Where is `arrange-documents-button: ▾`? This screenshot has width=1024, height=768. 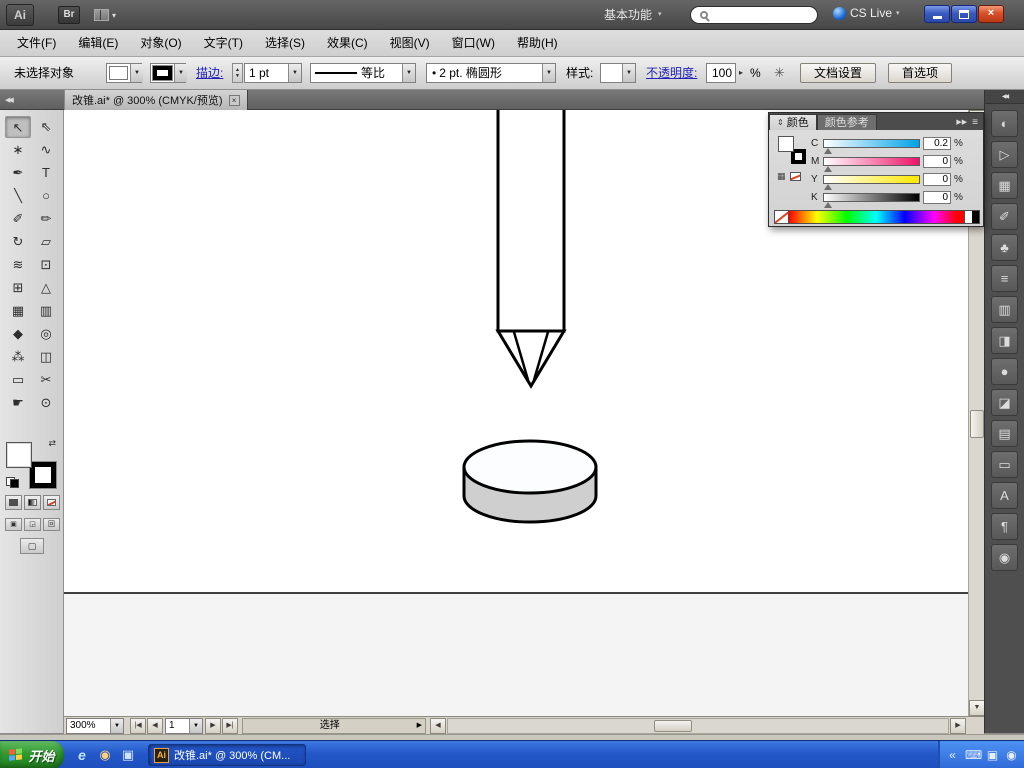 arrange-documents-button: ▾ is located at coordinates (105, 15).